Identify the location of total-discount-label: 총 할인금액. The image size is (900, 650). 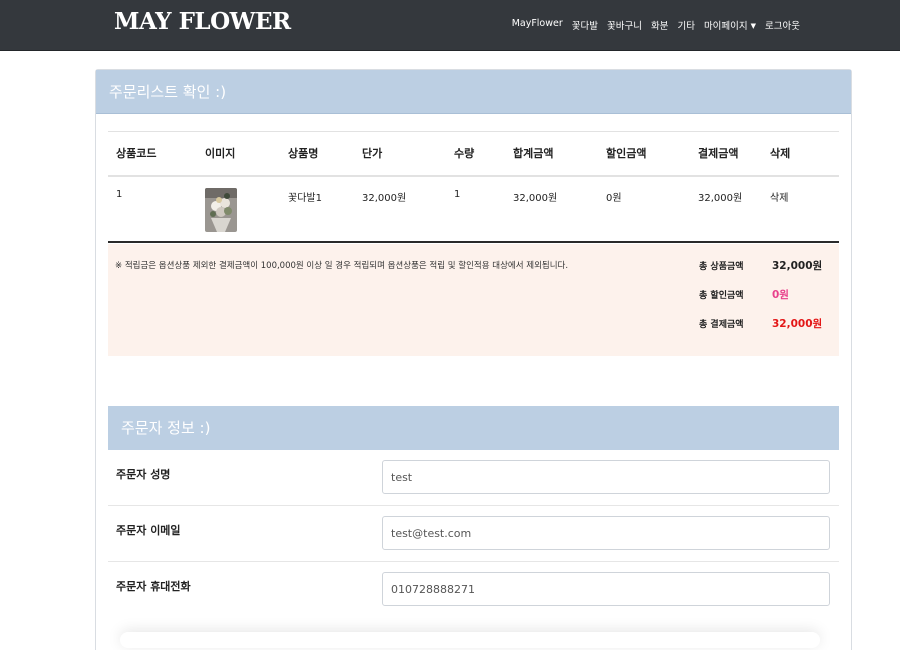
(721, 296).